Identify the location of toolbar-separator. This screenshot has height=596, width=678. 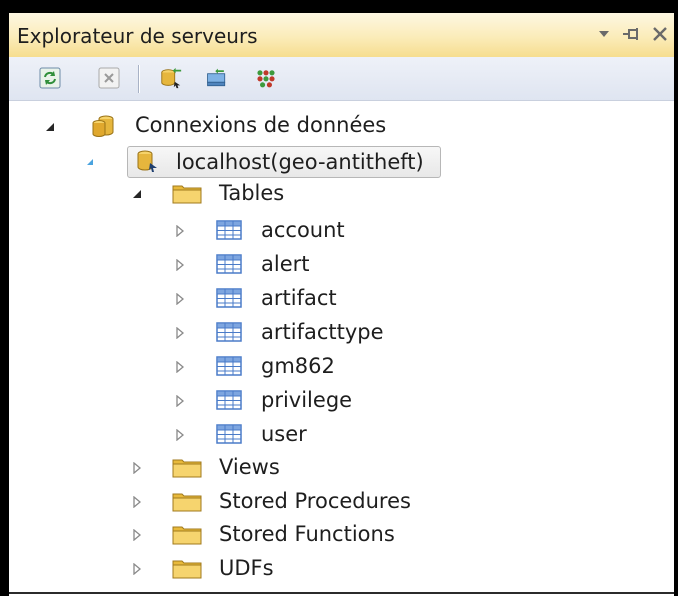
(138, 79).